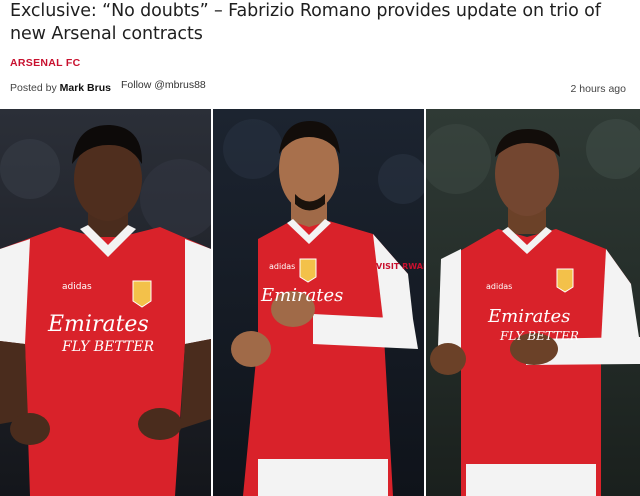  What do you see at coordinates (282, 266) in the screenshot?
I see `kit-brand-text-2: adidas` at bounding box center [282, 266].